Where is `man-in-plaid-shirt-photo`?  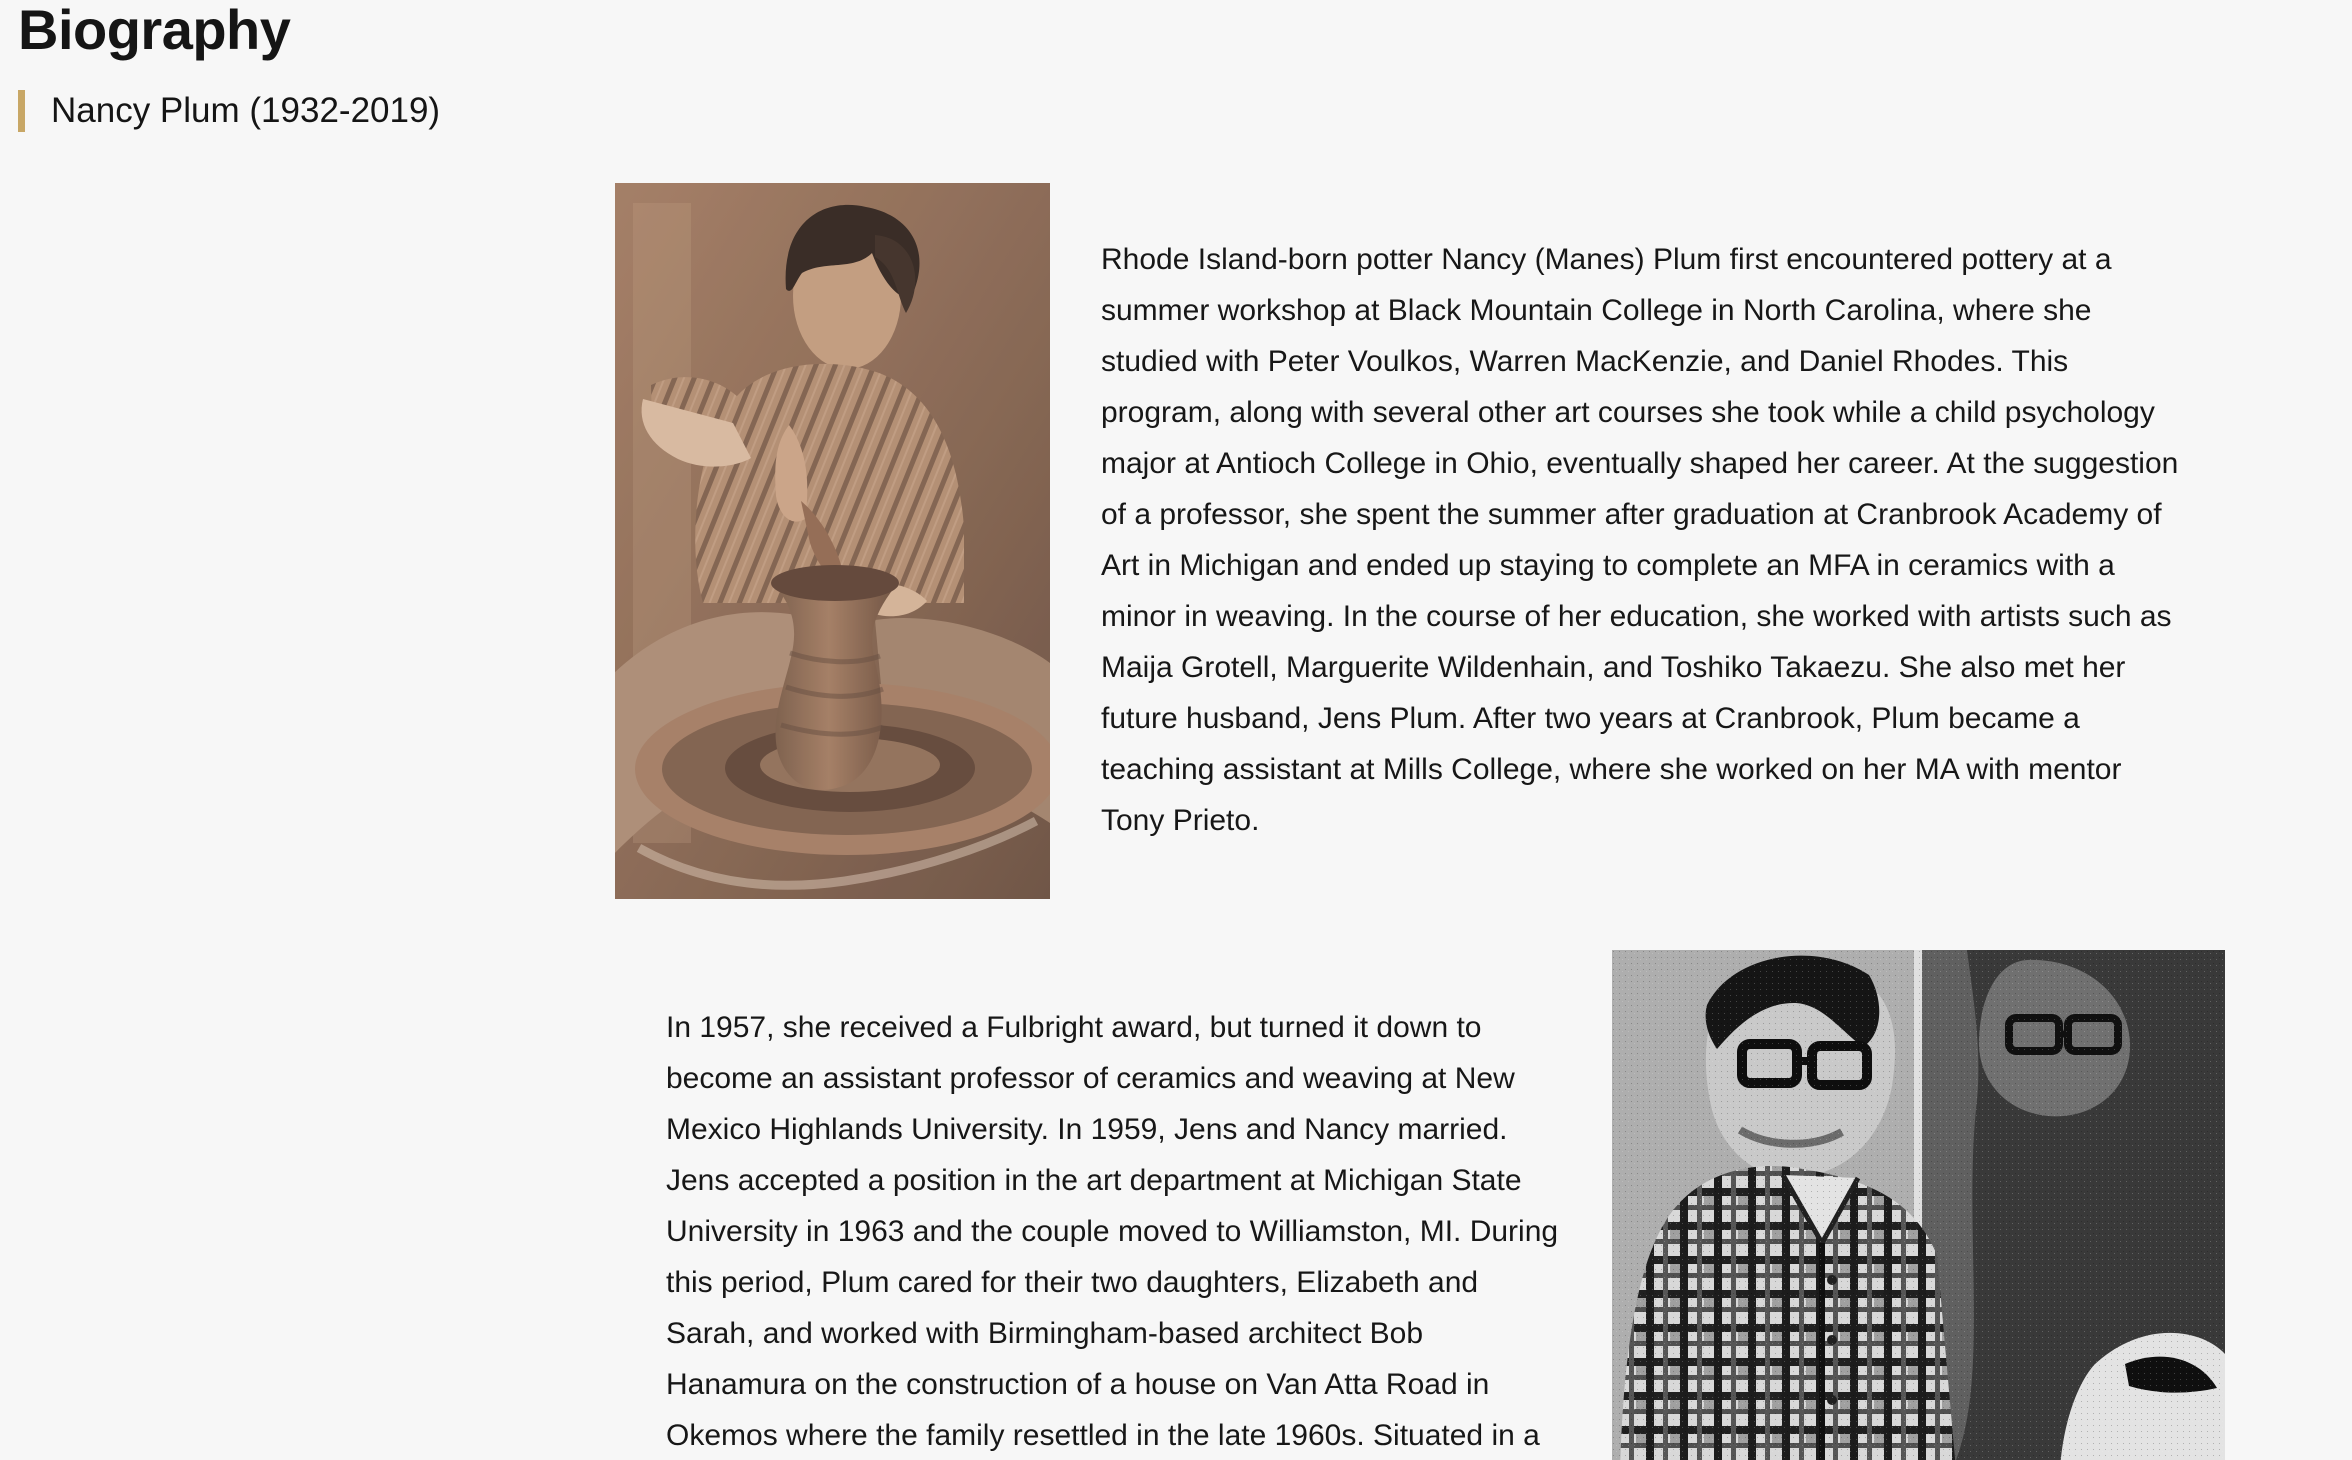
man-in-plaid-shirt-photo is located at coordinates (1918, 1205).